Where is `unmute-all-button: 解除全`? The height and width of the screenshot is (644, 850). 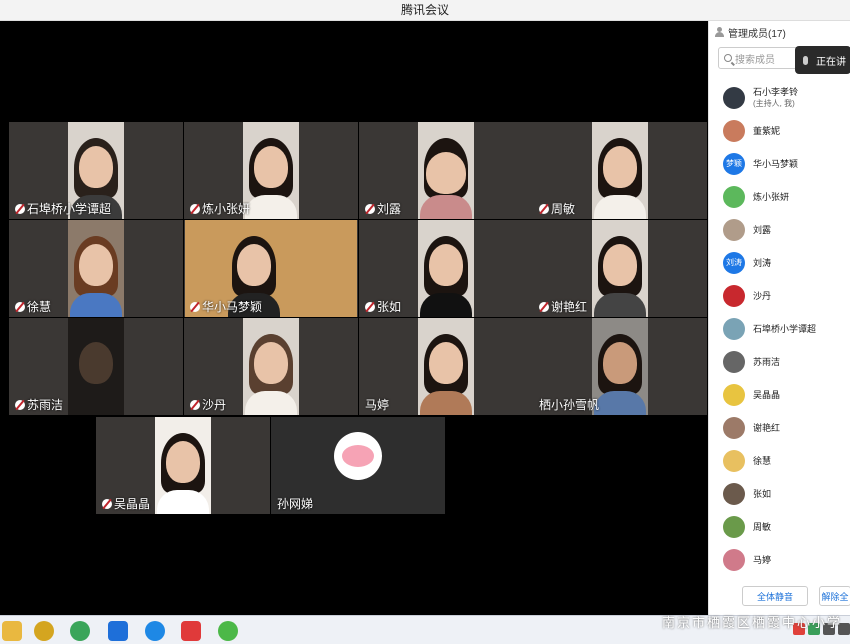
unmute-all-button: 解除全 is located at coordinates (834, 596).